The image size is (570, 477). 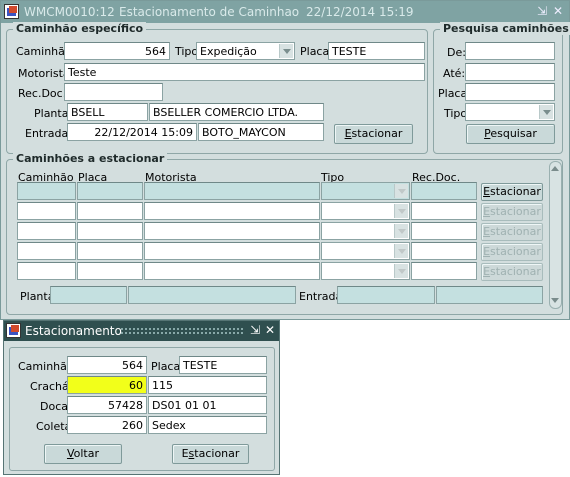 I want to click on dialog-caminhao-label: Caminhão, so click(x=46, y=366).